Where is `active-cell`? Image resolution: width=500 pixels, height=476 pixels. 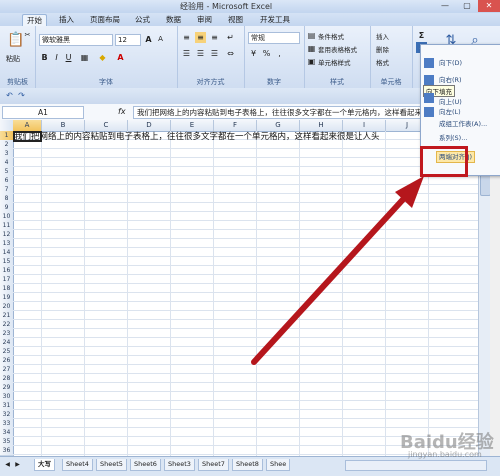 active-cell is located at coordinates (27, 136).